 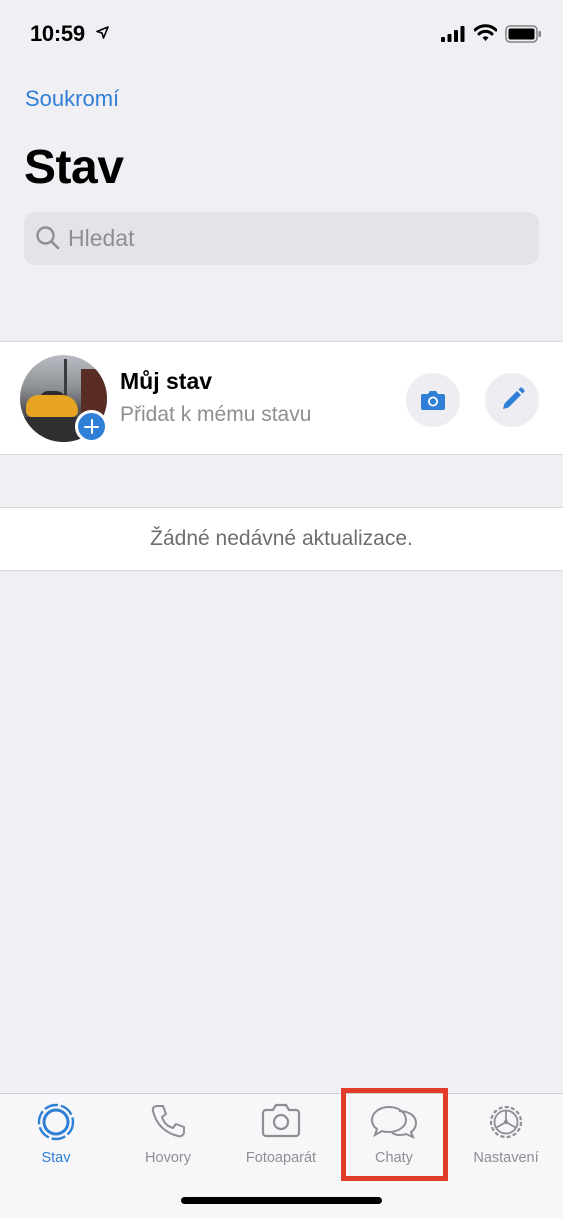 I want to click on tab-nastaveni: Nastavení, so click(x=506, y=1139).